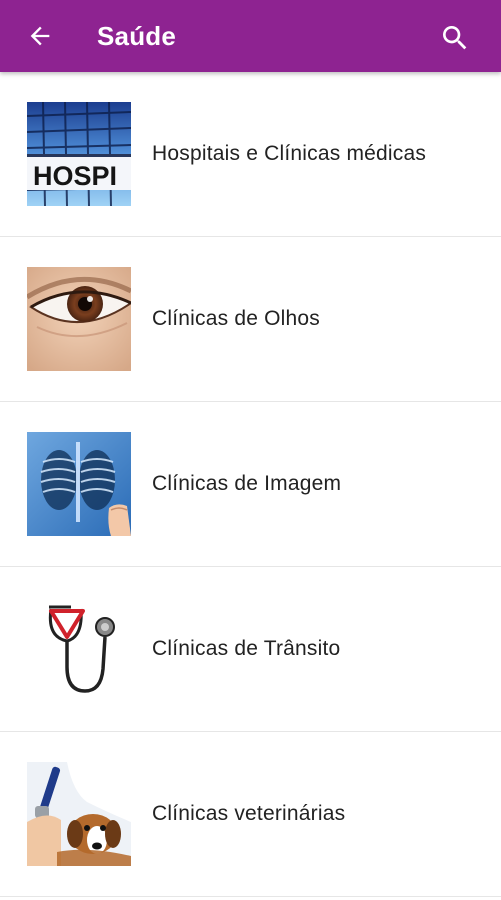 Image resolution: width=501 pixels, height=900 pixels. What do you see at coordinates (250, 36) in the screenshot?
I see `app-bar: Saúde` at bounding box center [250, 36].